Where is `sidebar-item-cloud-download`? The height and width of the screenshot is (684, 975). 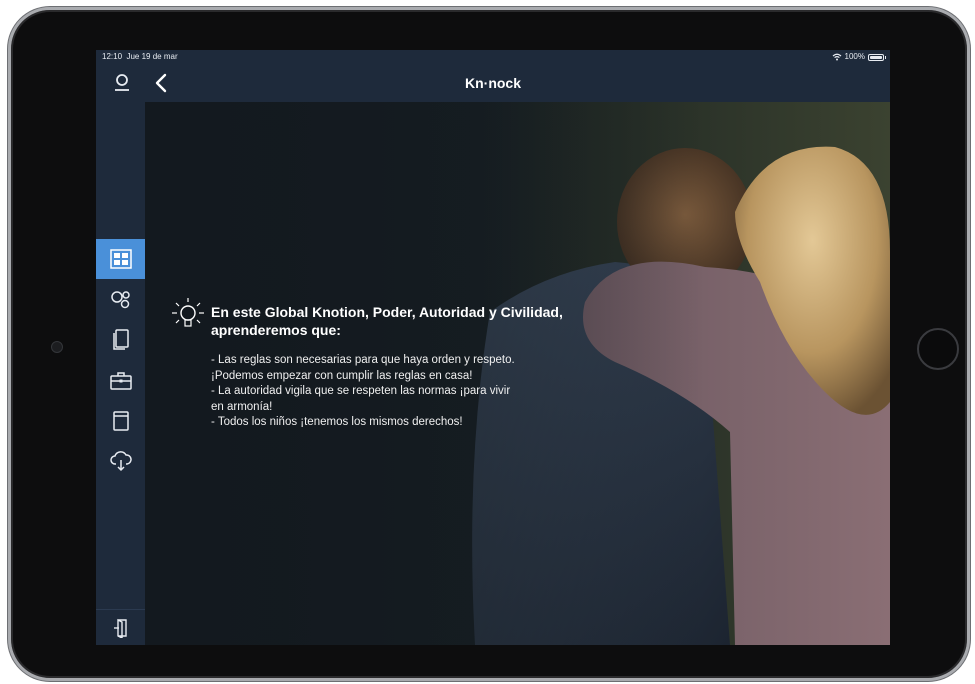 sidebar-item-cloud-download is located at coordinates (120, 461).